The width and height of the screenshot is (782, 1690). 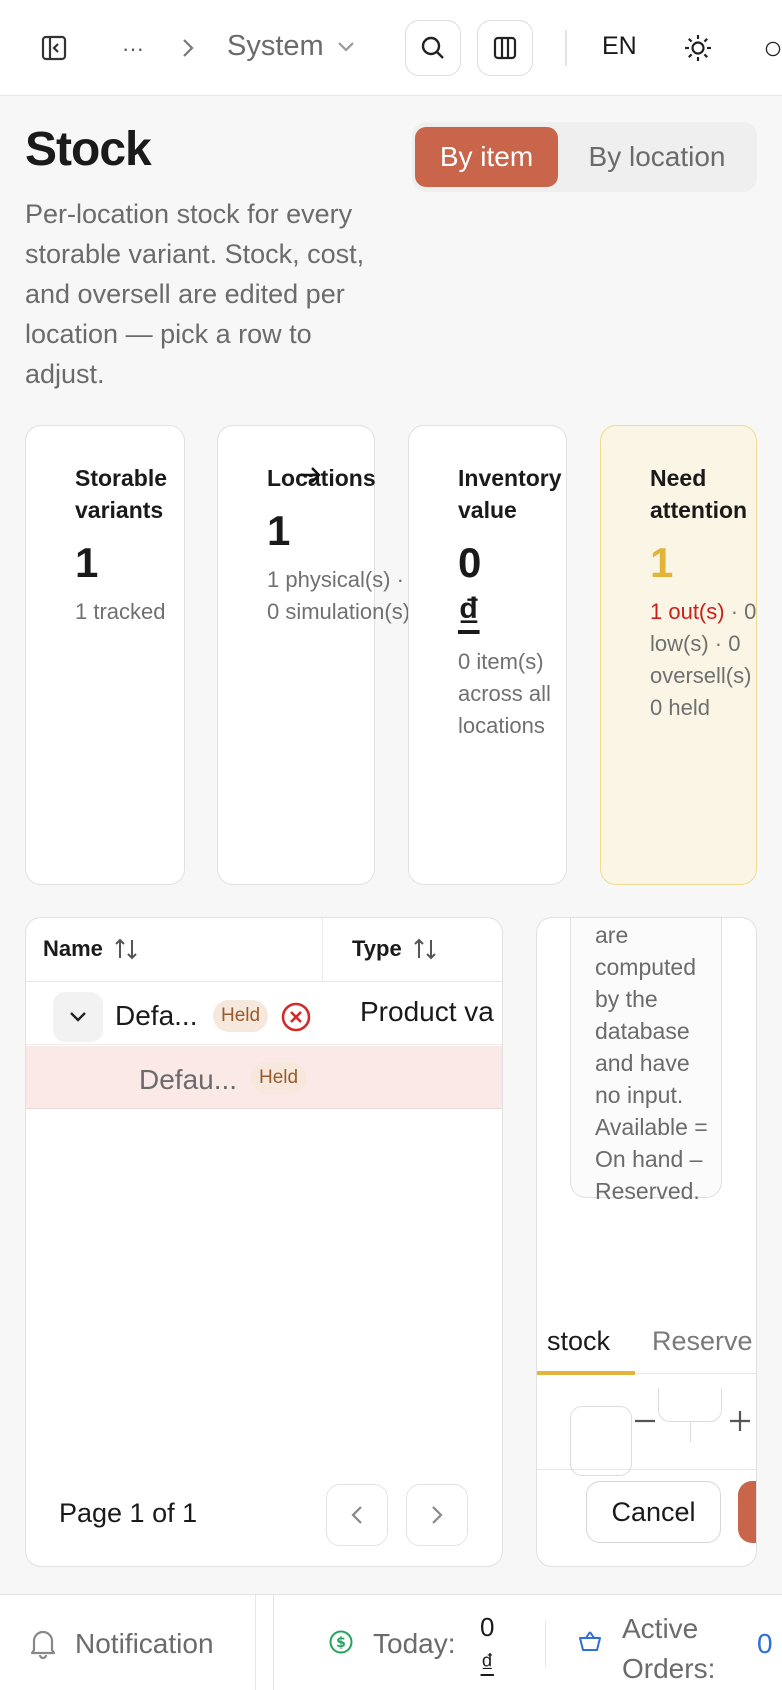 I want to click on by-item-toggle: By item, so click(x=486, y=157).